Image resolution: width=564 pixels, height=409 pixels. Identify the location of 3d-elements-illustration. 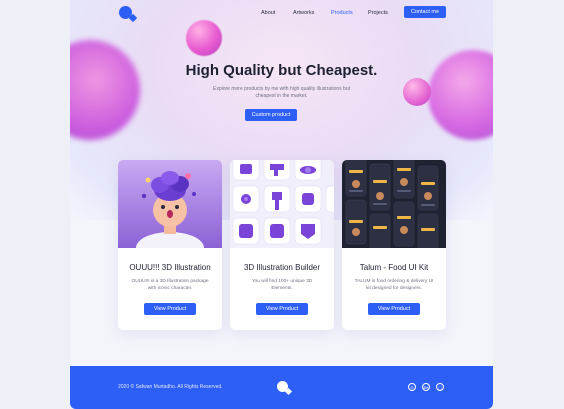
(282, 204).